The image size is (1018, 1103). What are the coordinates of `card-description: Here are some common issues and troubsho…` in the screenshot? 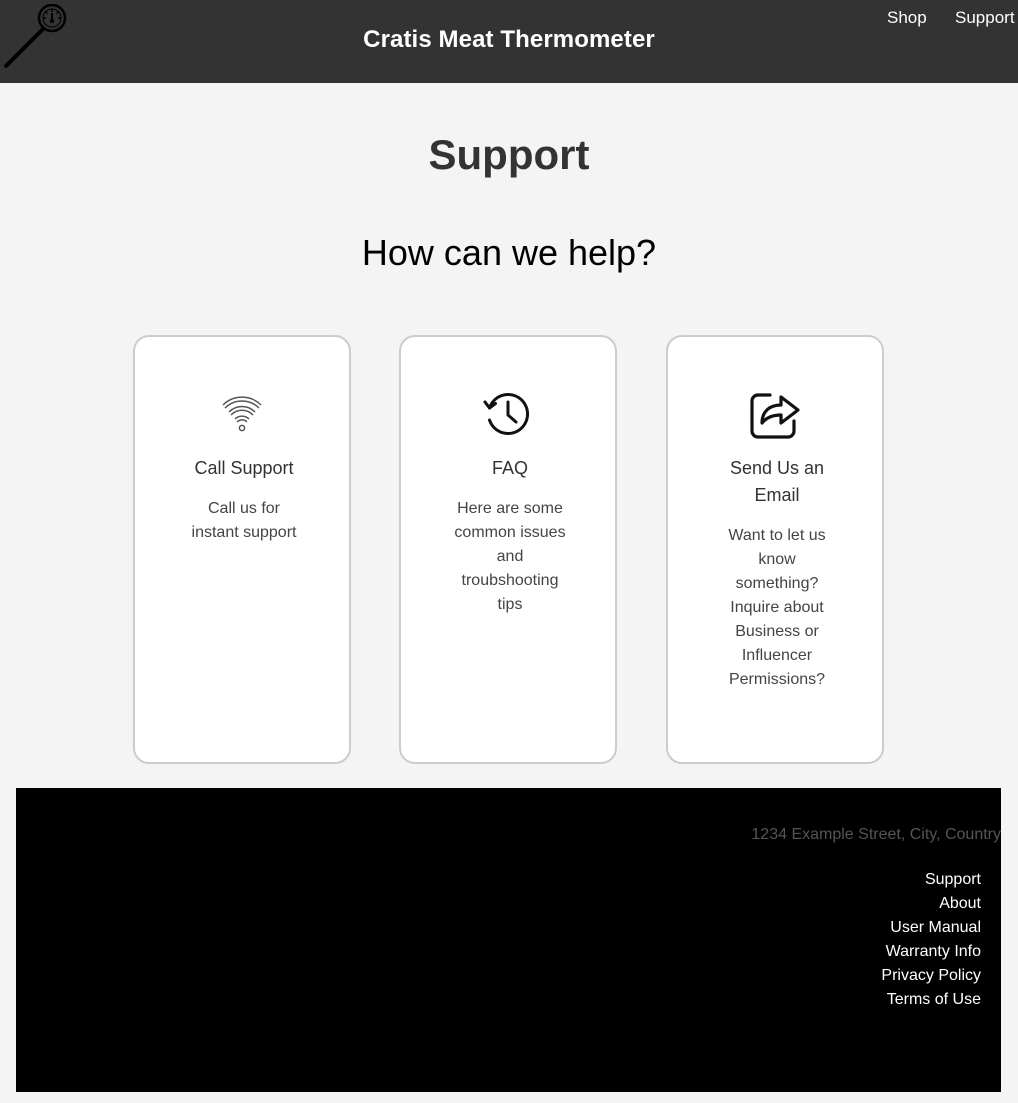 It's located at (510, 556).